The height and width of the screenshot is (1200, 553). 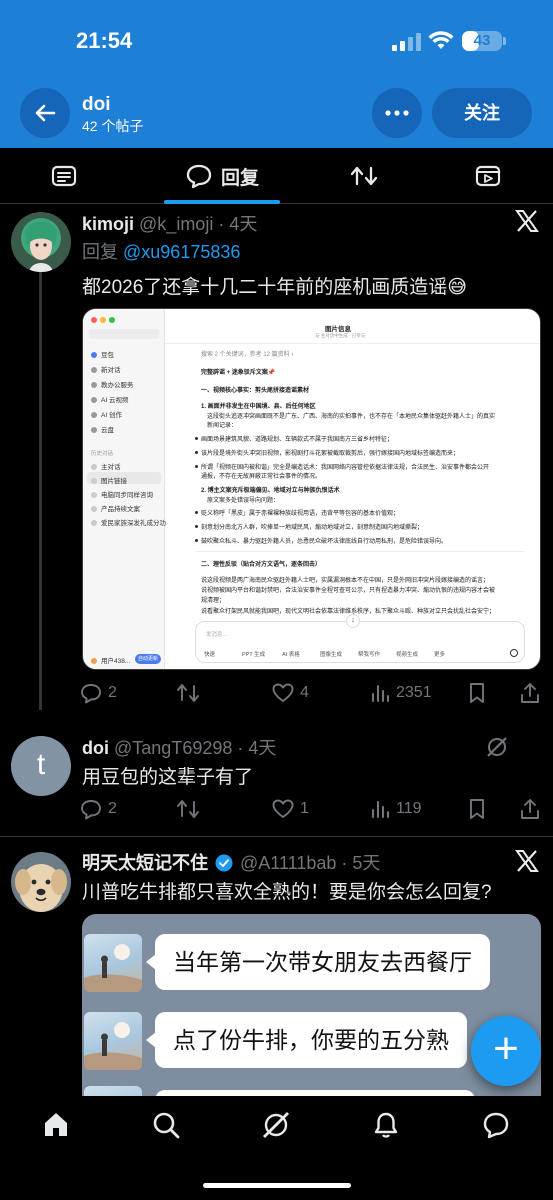 What do you see at coordinates (386, 1125) in the screenshot?
I see `notifications-icon` at bounding box center [386, 1125].